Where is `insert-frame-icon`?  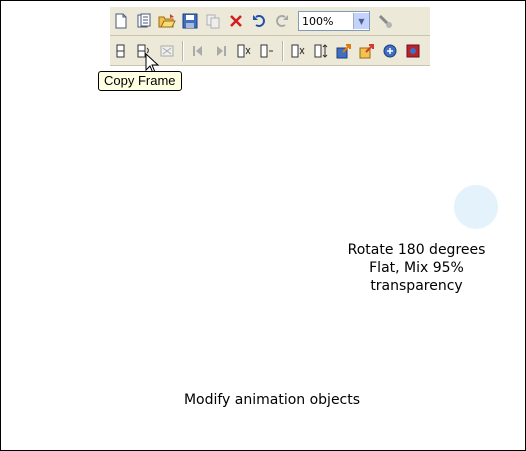
insert-frame-icon is located at coordinates (266, 51).